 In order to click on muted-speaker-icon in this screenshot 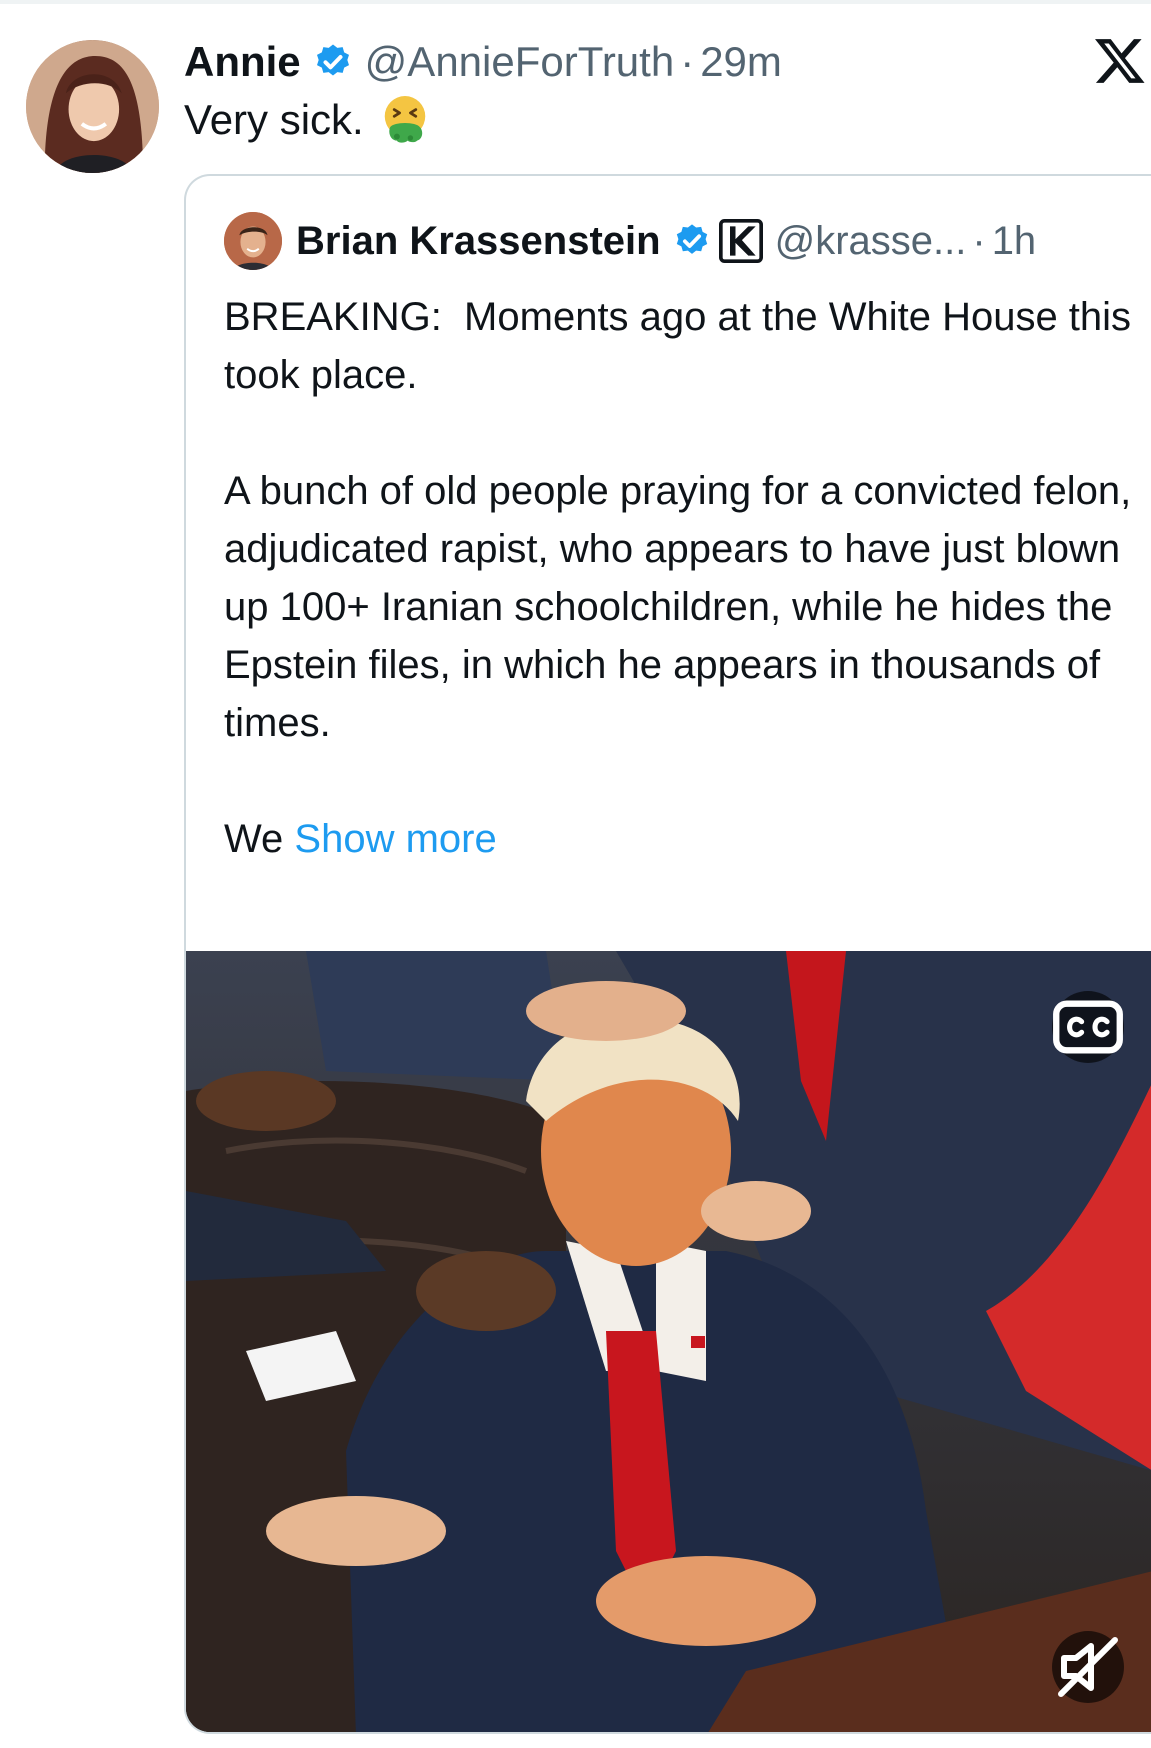, I will do `click(1088, 1667)`.